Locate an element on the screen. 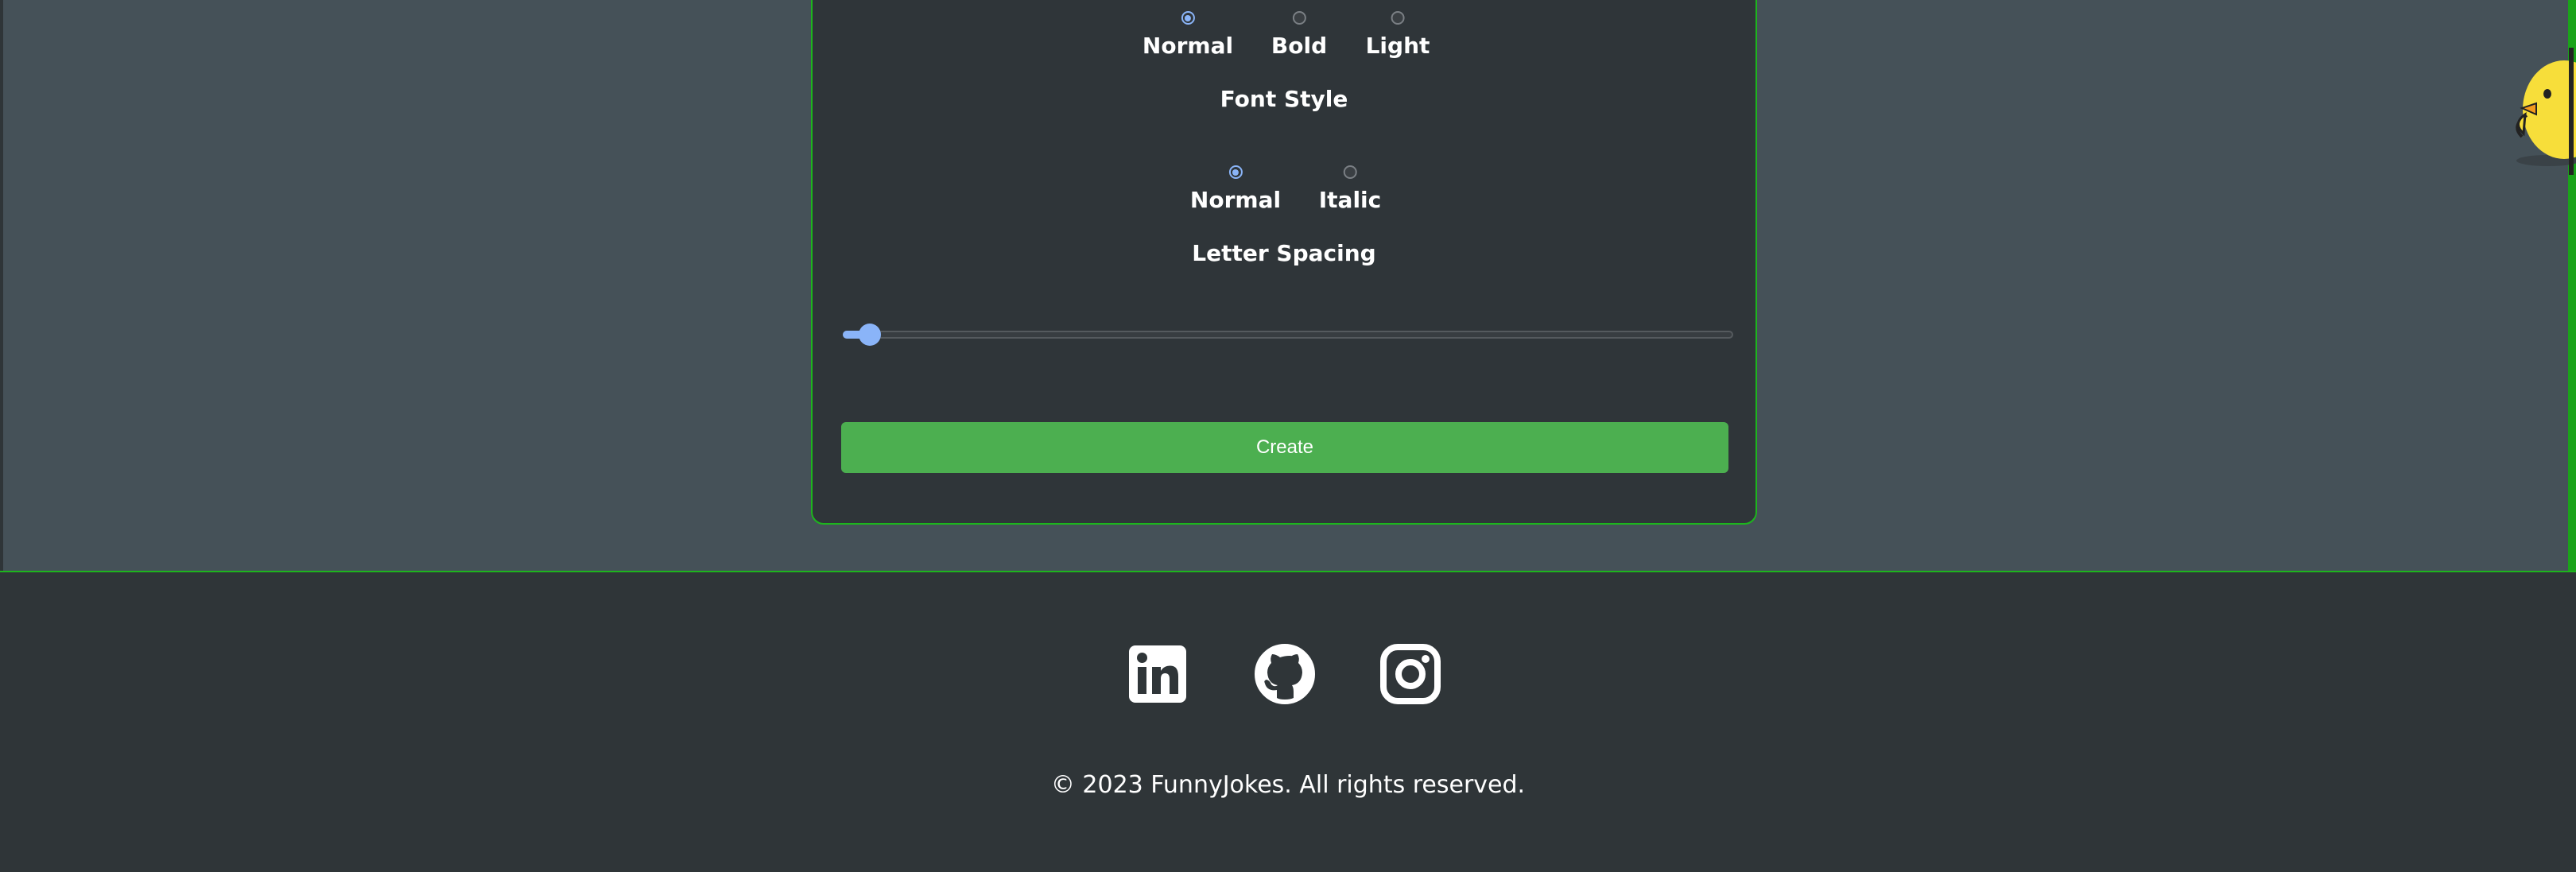  slider-track is located at coordinates (1288, 335).